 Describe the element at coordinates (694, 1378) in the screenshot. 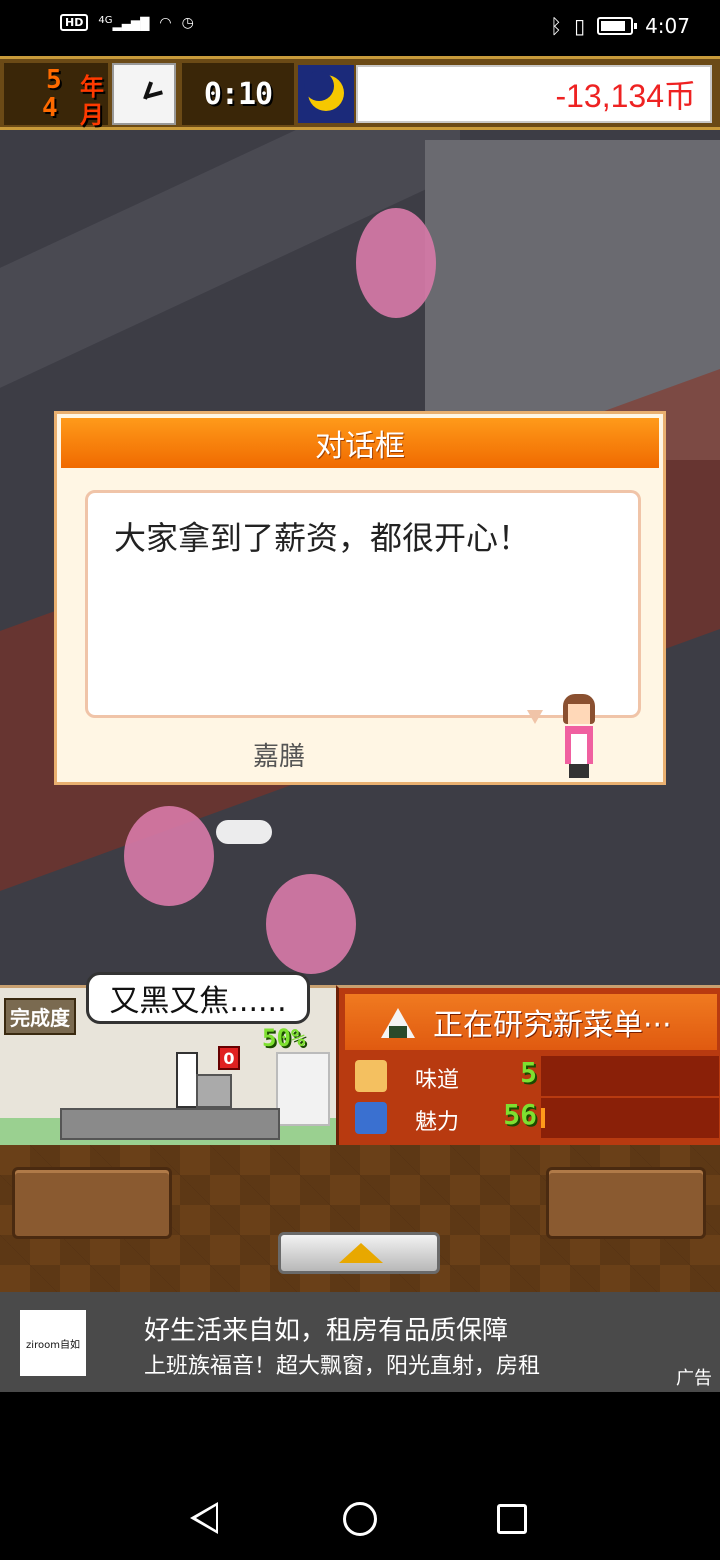

I see `ad-tag: 广告` at that location.